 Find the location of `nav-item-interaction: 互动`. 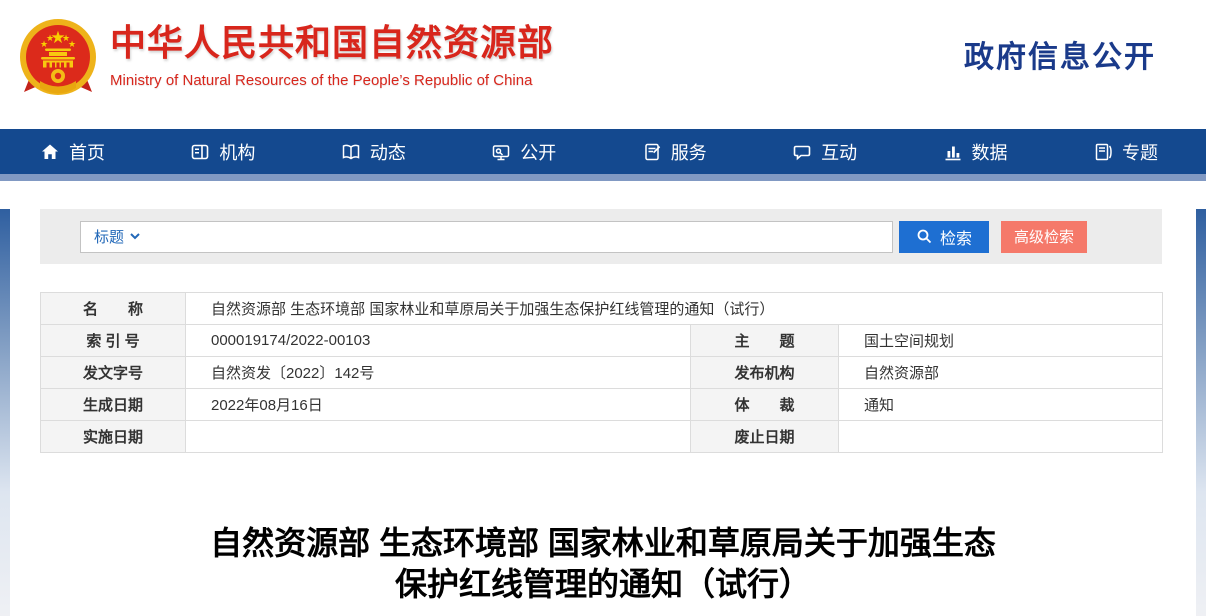

nav-item-interaction: 互动 is located at coordinates (824, 152).